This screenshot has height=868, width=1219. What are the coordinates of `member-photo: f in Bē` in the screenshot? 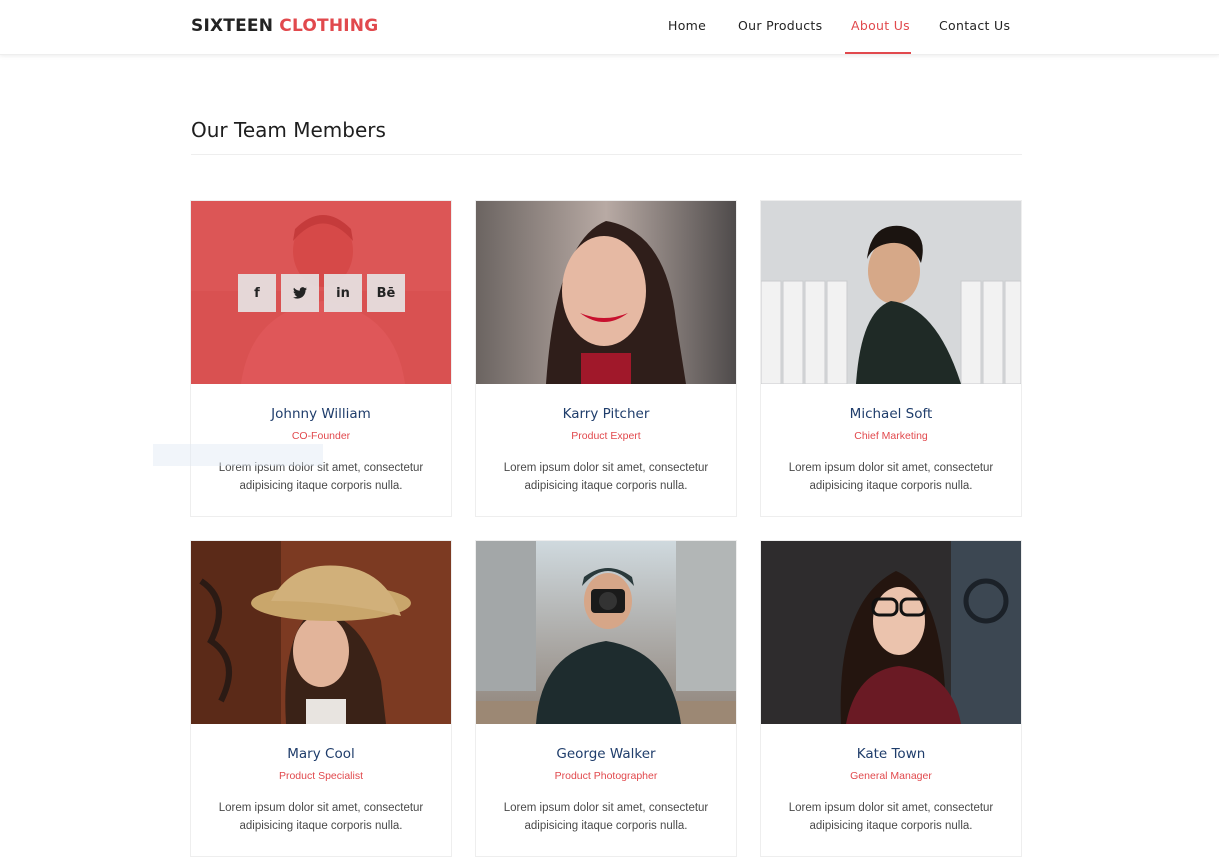 It's located at (321, 292).